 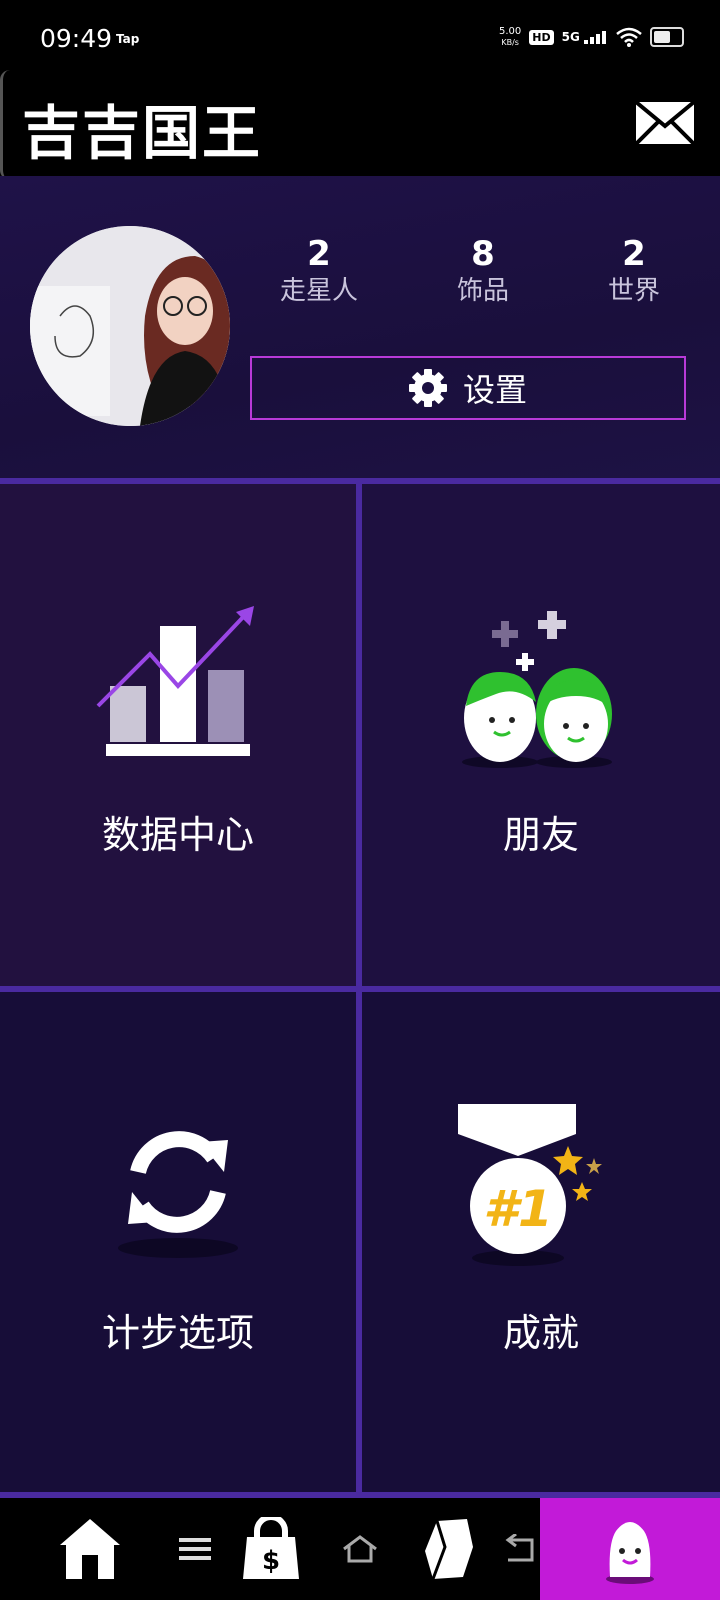 I want to click on status-icons: 5.00 KB/s HD 5G, so click(x=591, y=37).